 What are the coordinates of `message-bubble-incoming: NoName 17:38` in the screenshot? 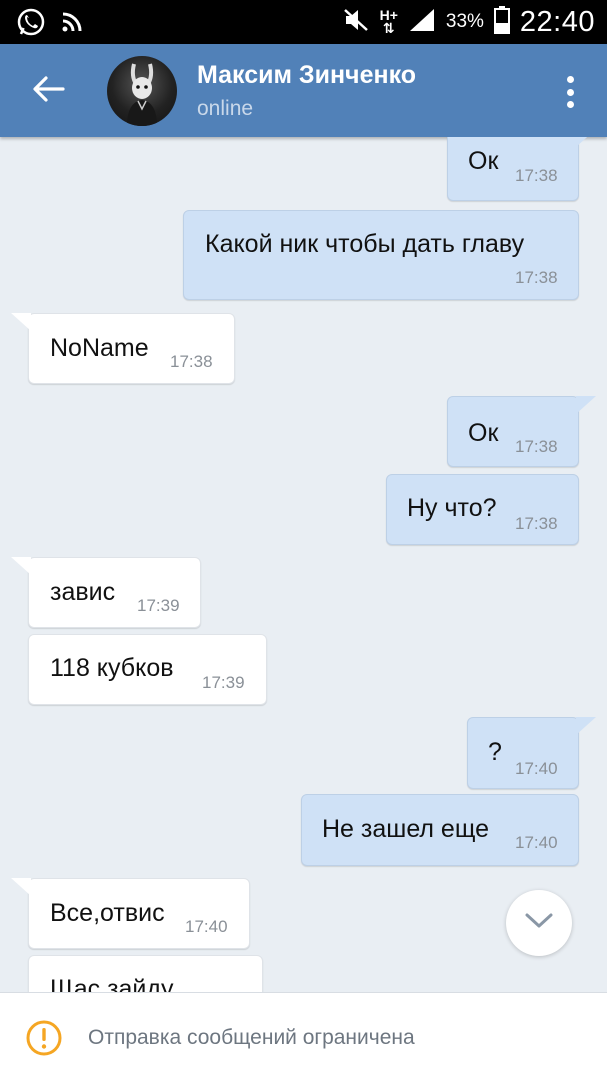 It's located at (123, 348).